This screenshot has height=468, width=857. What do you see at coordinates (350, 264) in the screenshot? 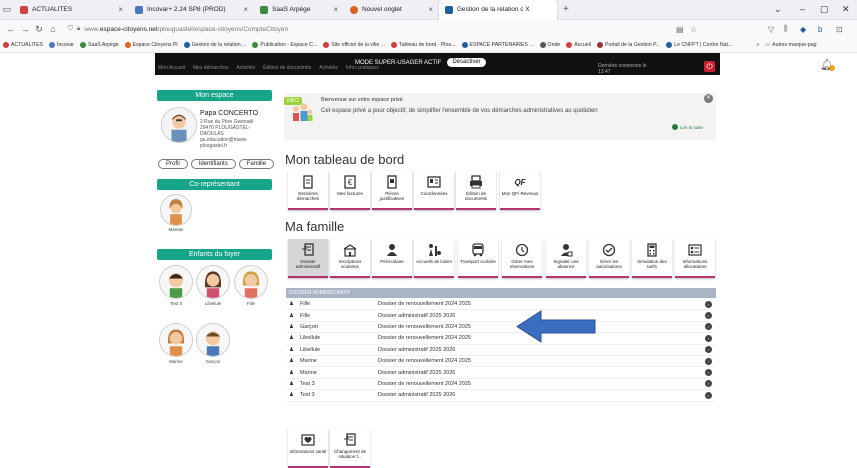
I see `tile-label: Inscriptions scolaires` at bounding box center [350, 264].